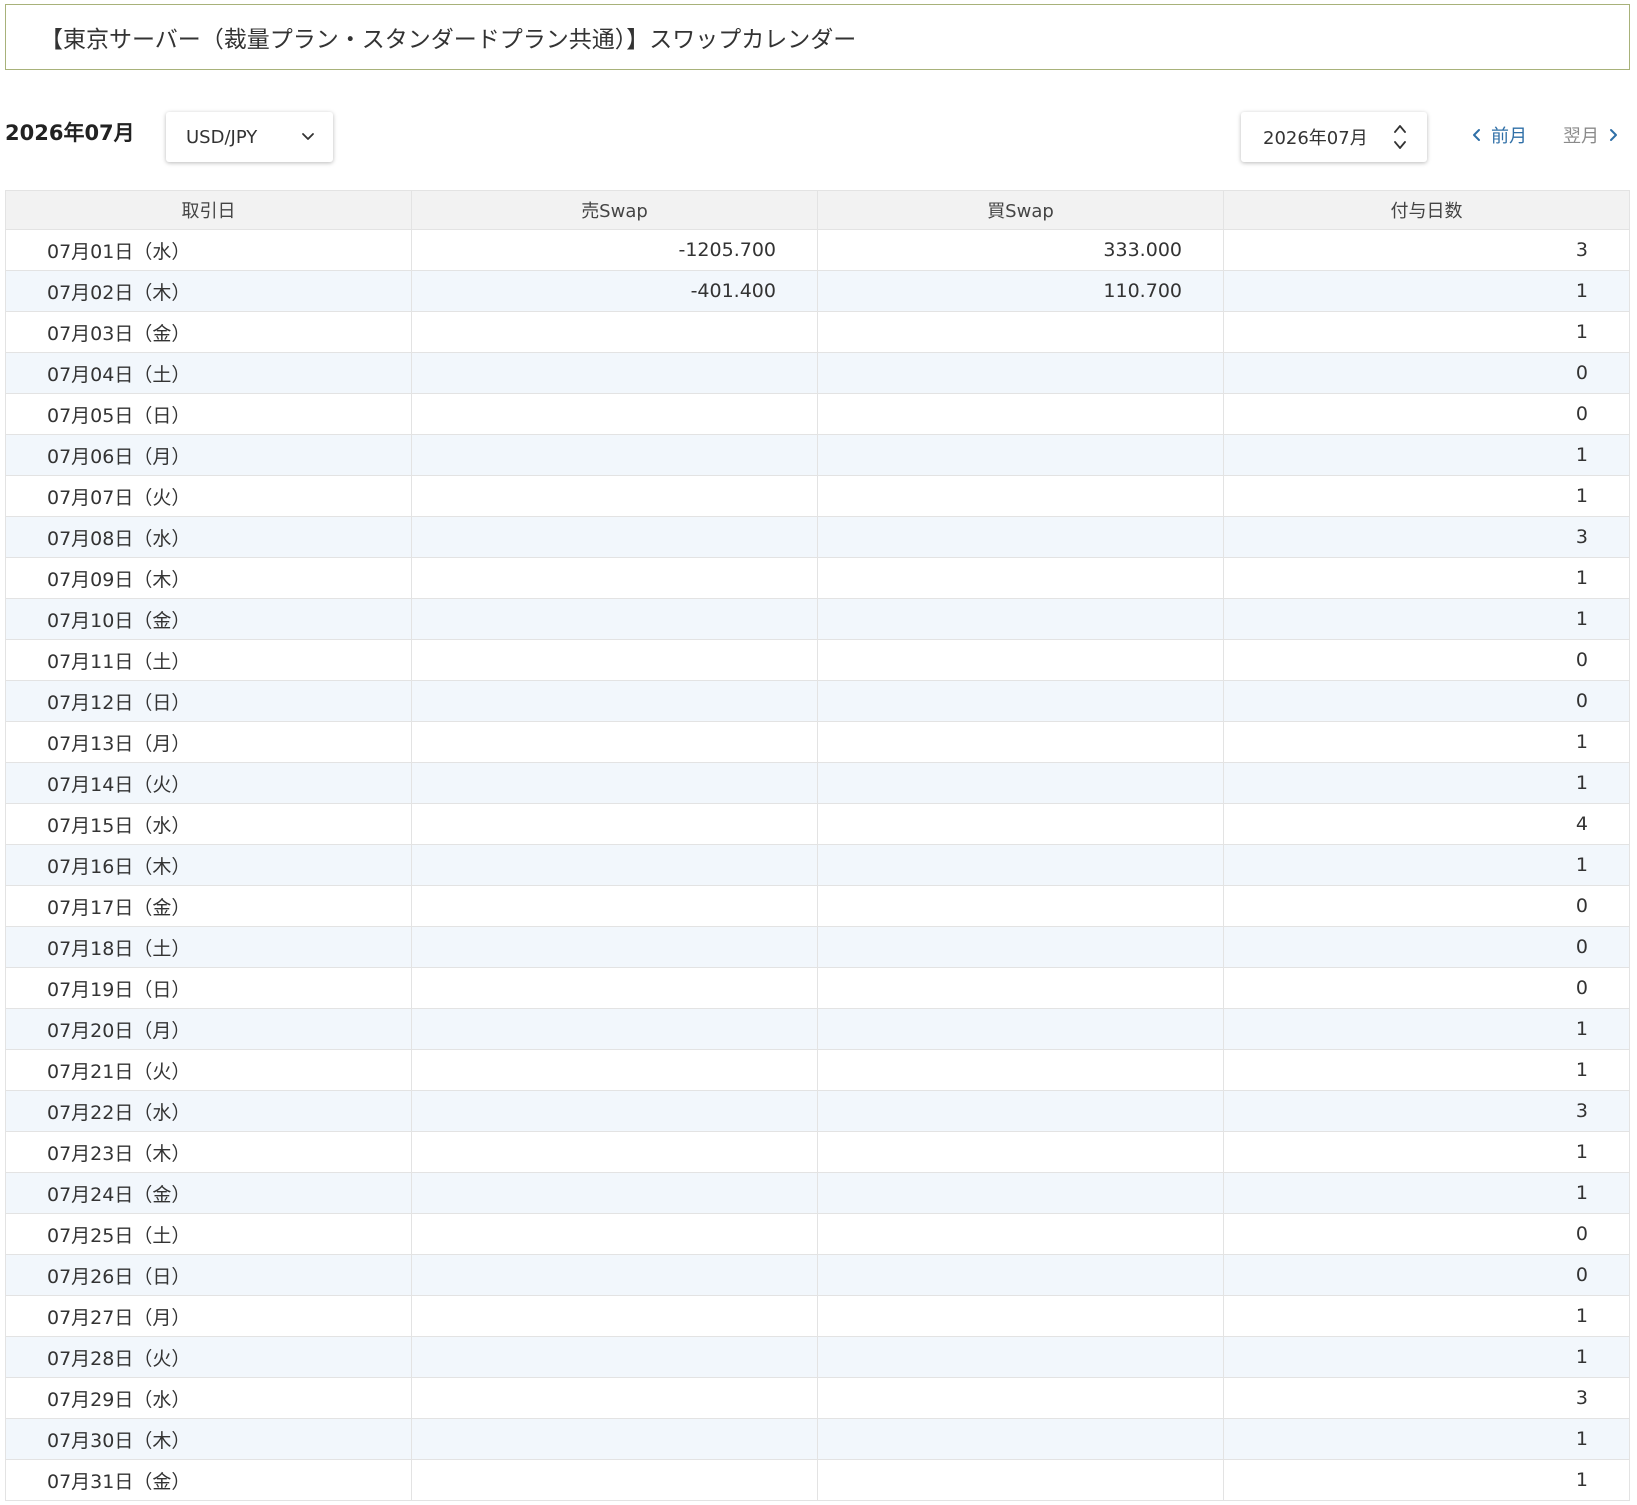 The image size is (1637, 1505). I want to click on trade-date-cell: 07月30日（木）, so click(208, 1439).